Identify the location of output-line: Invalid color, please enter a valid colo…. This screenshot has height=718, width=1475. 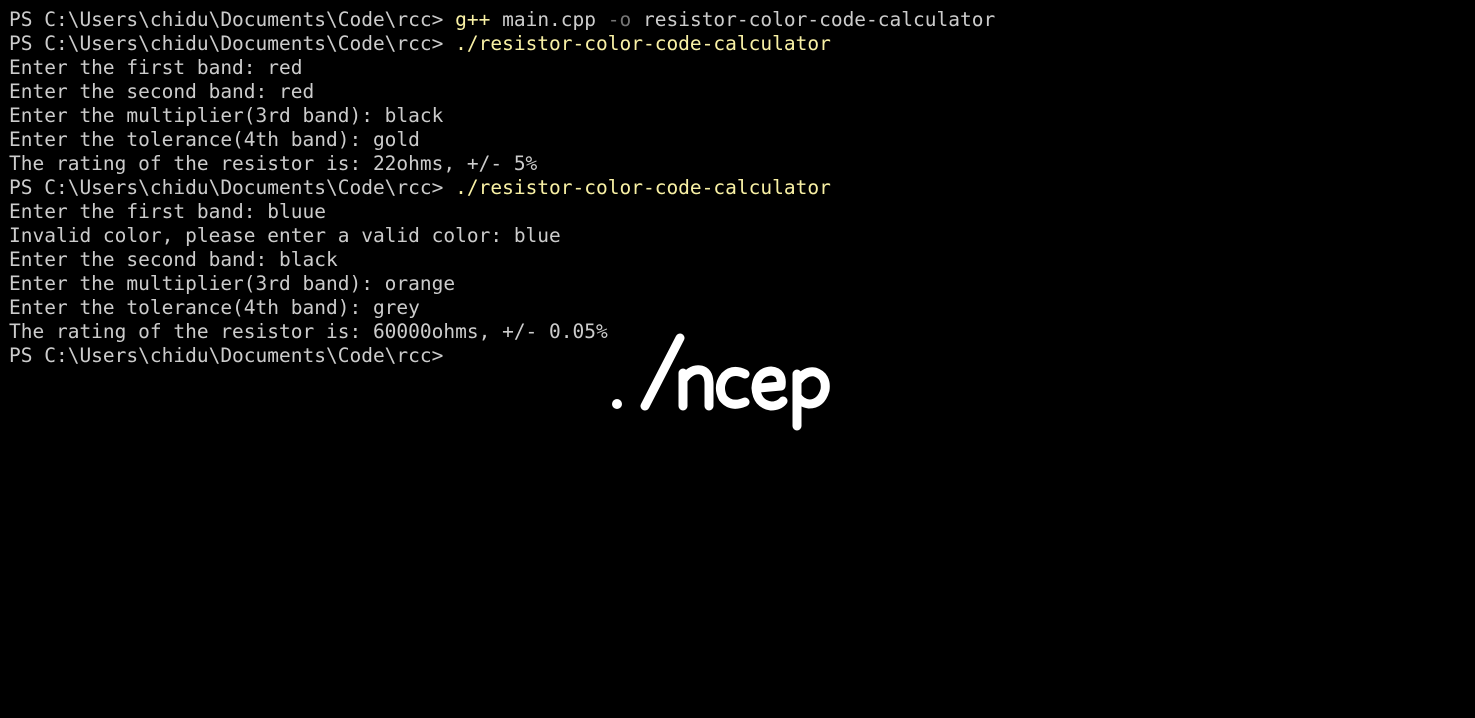
(742, 236).